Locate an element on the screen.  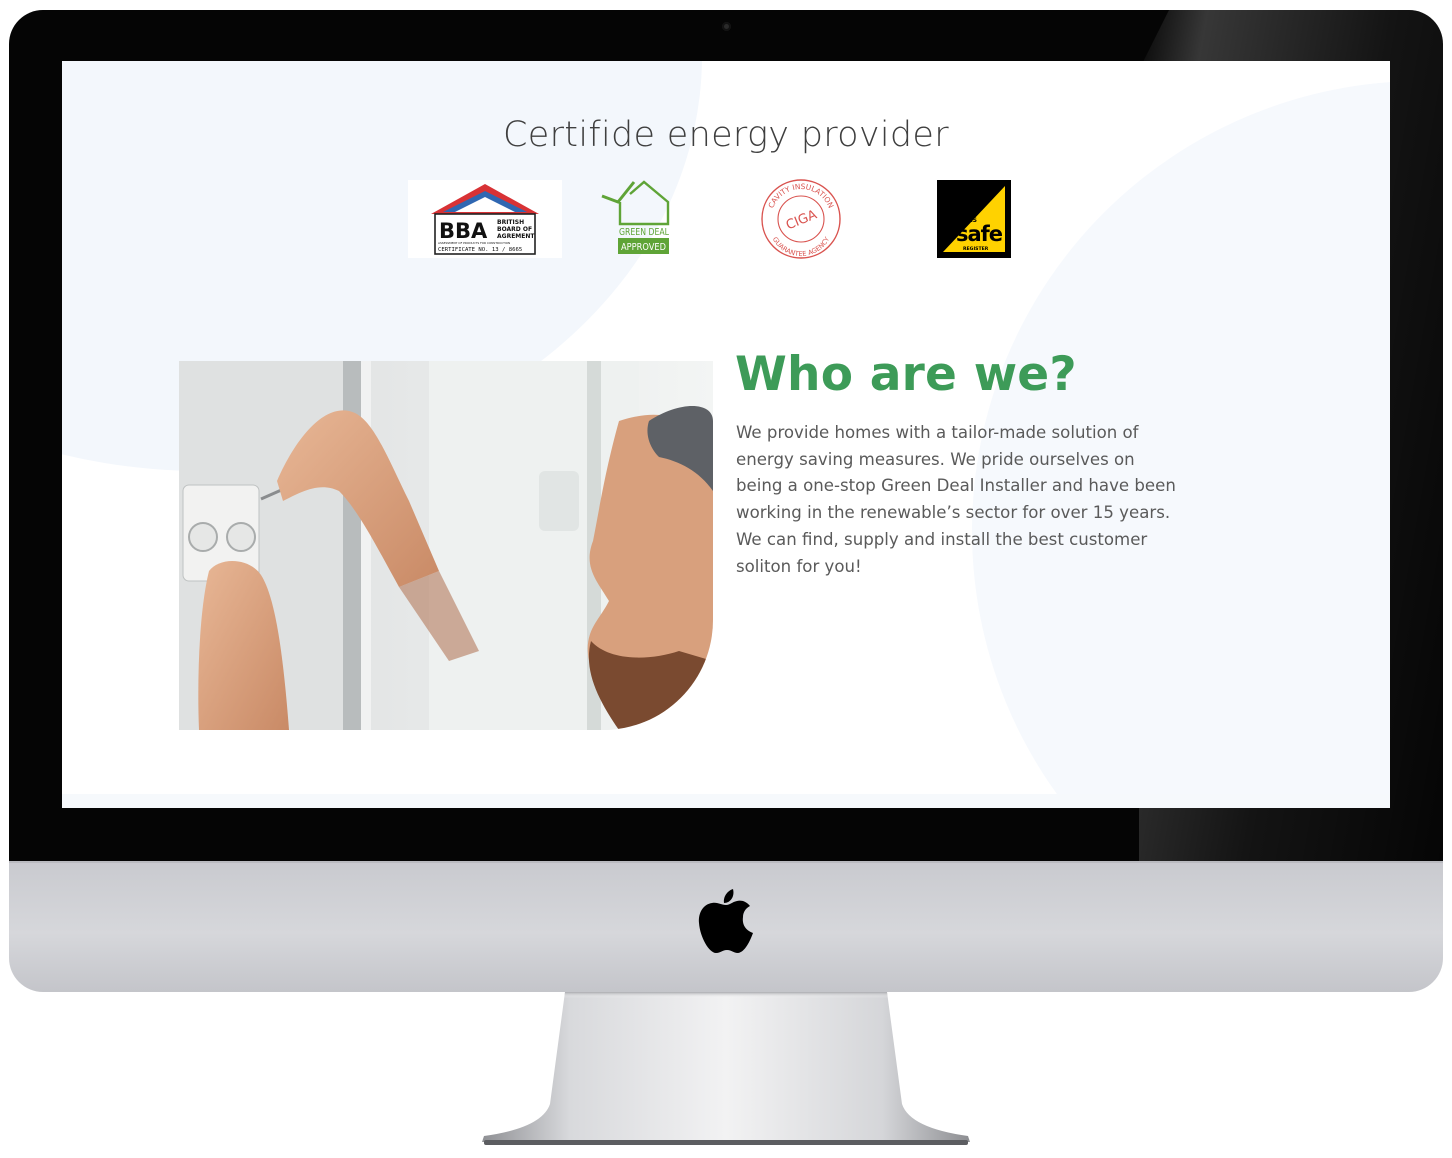
ciga-cavity-insulation-logo: CAVITY INSULATION CIGA GUARANTEE AGENCY is located at coordinates (801, 219).